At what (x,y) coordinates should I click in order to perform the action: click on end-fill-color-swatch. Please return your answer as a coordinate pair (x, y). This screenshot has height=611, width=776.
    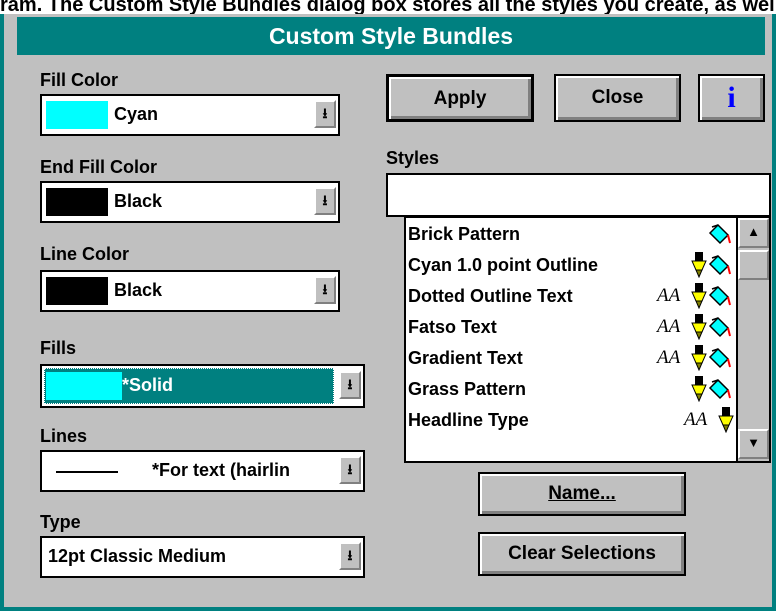
    Looking at the image, I should click on (77, 202).